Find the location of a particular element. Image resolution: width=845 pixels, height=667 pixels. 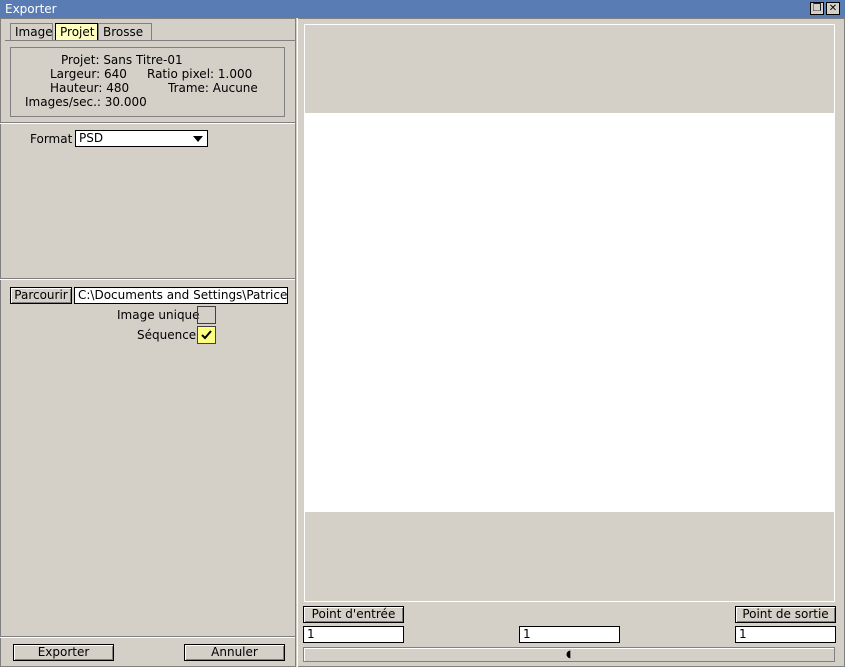

path-field: C:\Documents and Settings\Patrice\Bu is located at coordinates (181, 295).